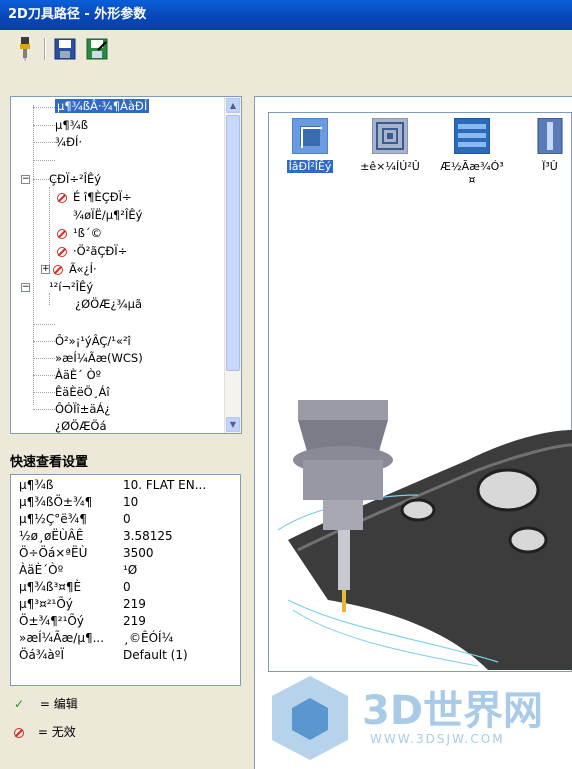 The height and width of the screenshot is (769, 572). Describe the element at coordinates (437, 739) in the screenshot. I see `watermark-url: WWW.3DSJW.COM` at that location.